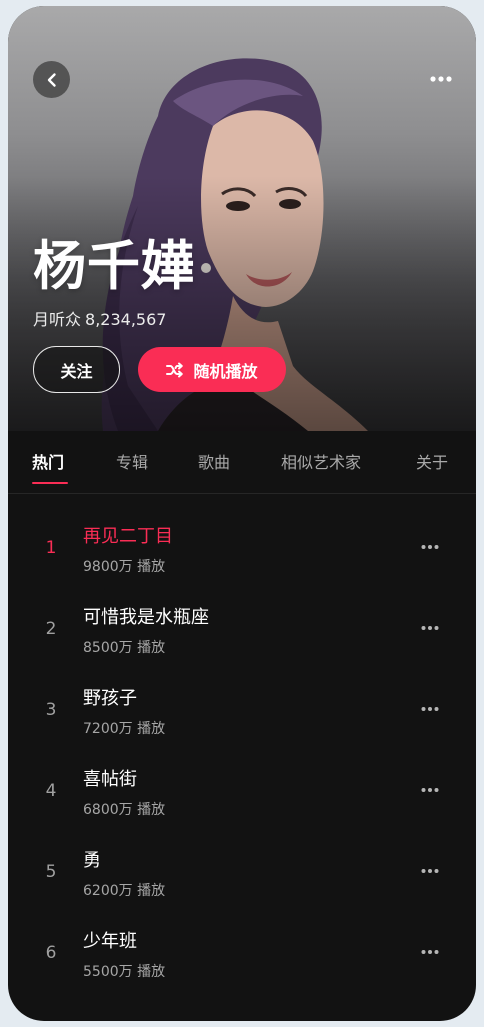  Describe the element at coordinates (110, 698) in the screenshot. I see `song-title: 野孩子` at that location.